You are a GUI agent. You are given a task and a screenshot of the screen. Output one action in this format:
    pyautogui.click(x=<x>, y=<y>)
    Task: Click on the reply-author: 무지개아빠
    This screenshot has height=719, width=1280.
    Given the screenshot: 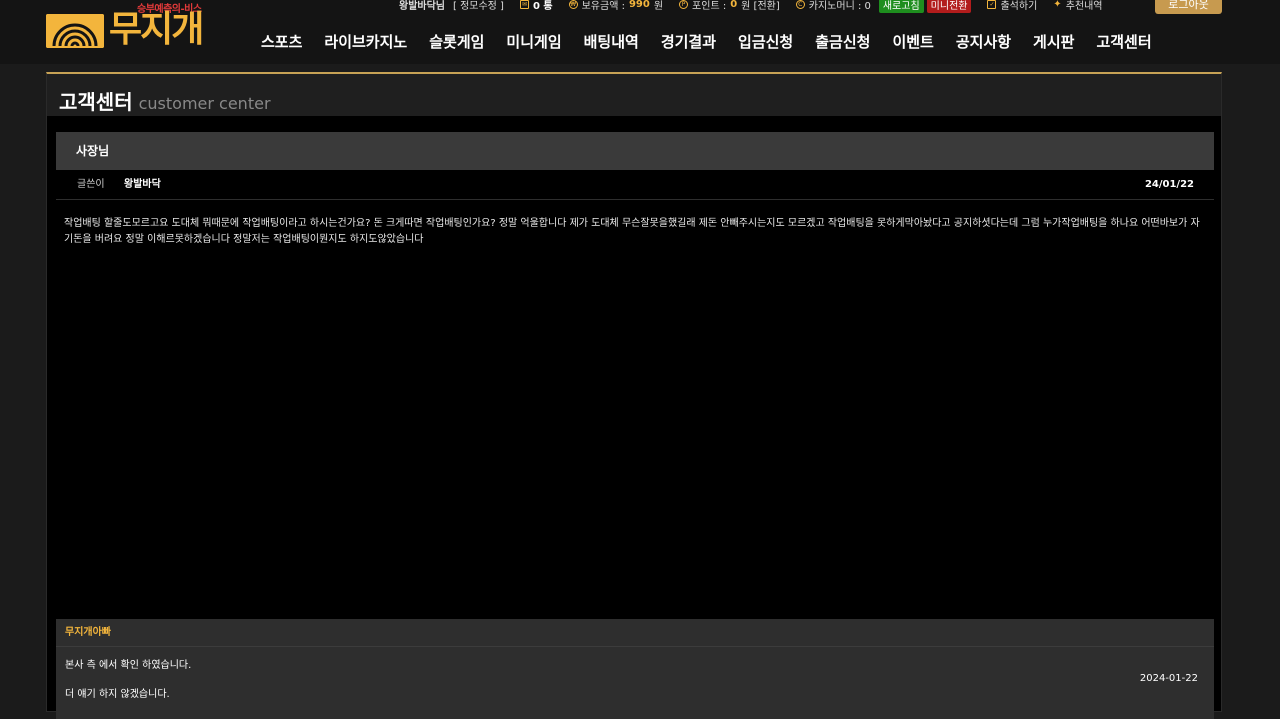 What is the action you would take?
    pyautogui.click(x=635, y=633)
    